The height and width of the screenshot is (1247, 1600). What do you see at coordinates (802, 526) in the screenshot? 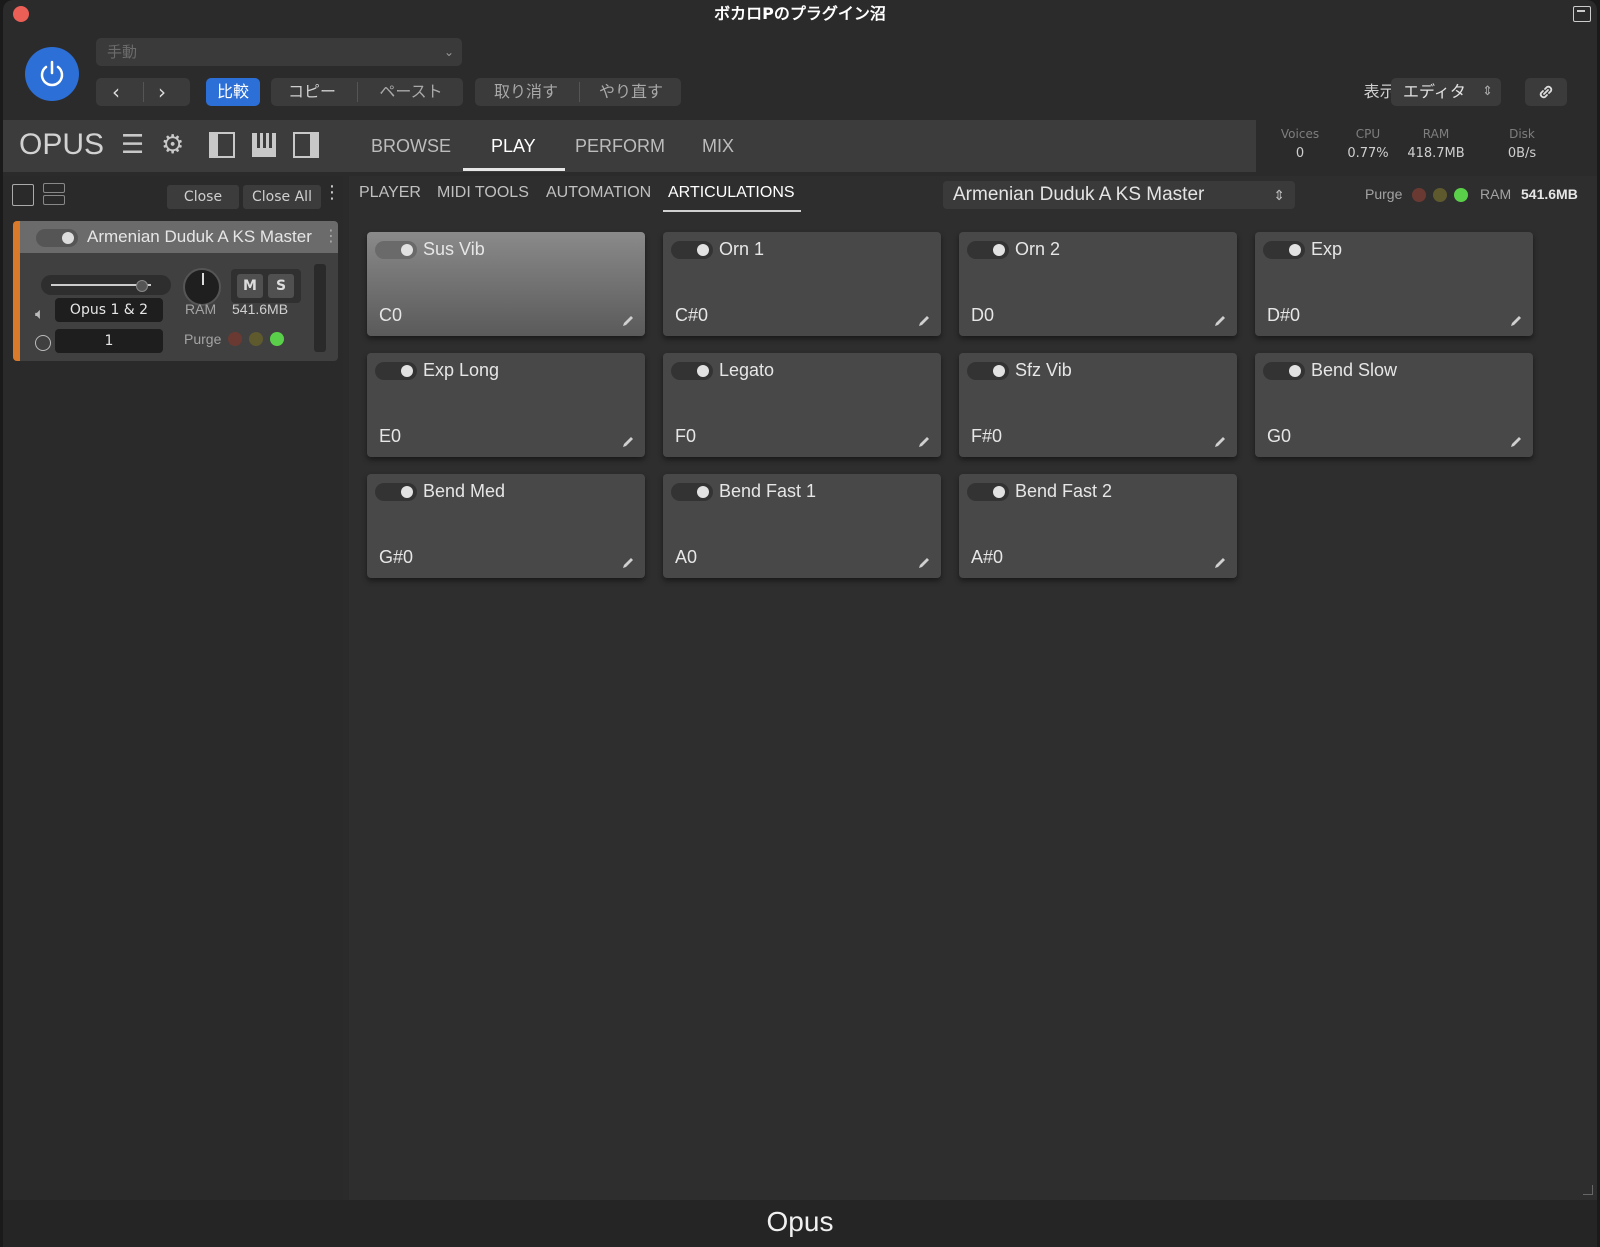
I see `articulation-card: Bend Fast 1 A0` at bounding box center [802, 526].